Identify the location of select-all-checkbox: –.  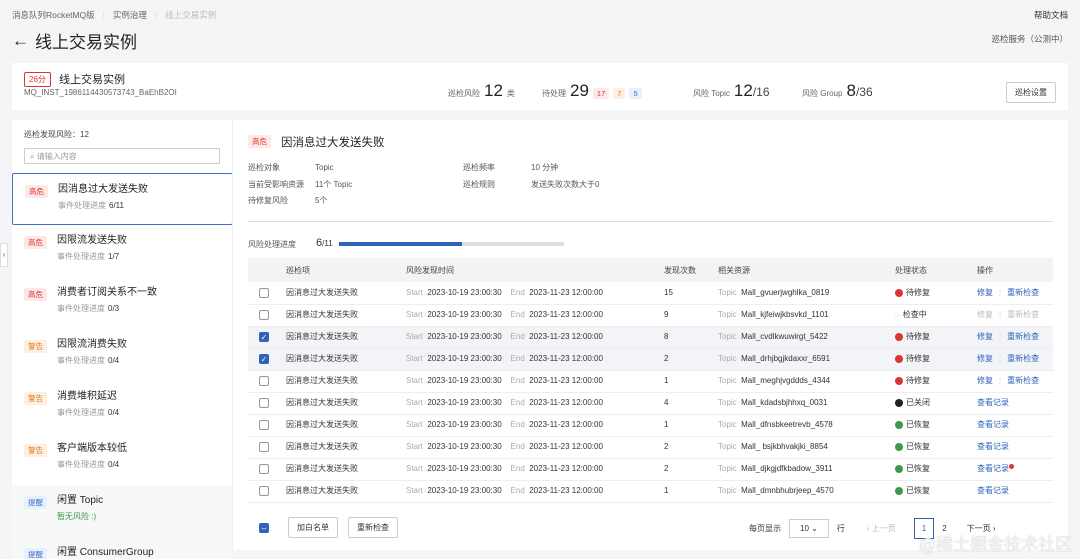
(264, 528).